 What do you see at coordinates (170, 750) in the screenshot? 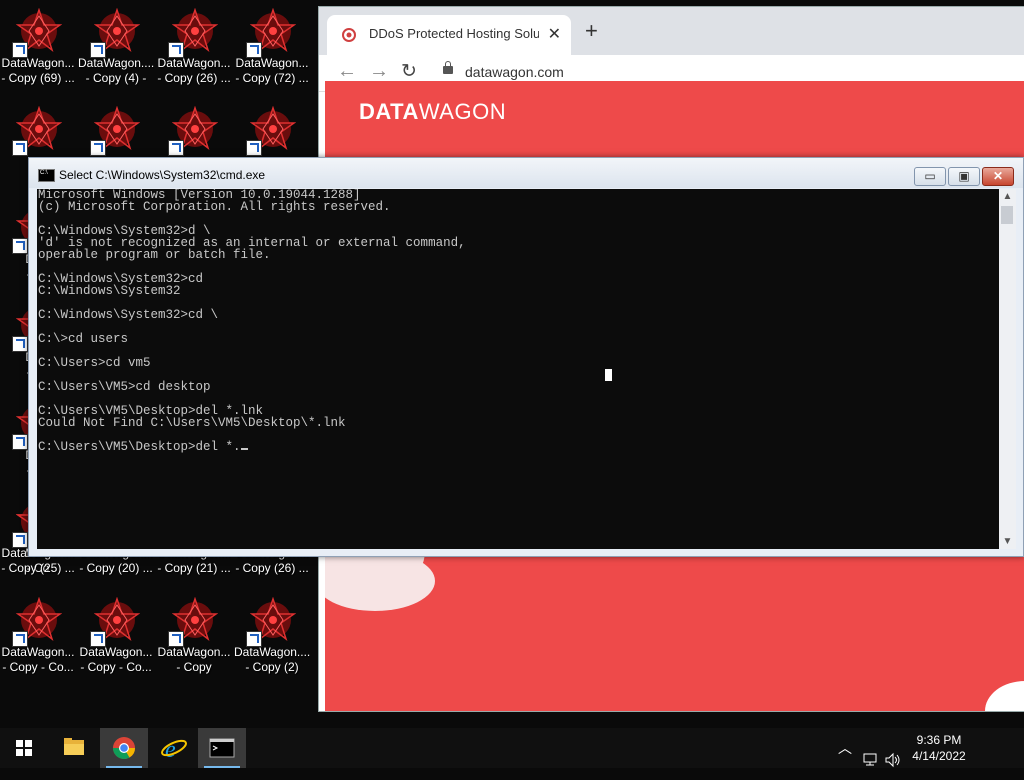
I see `svg-text: e` at bounding box center [170, 750].